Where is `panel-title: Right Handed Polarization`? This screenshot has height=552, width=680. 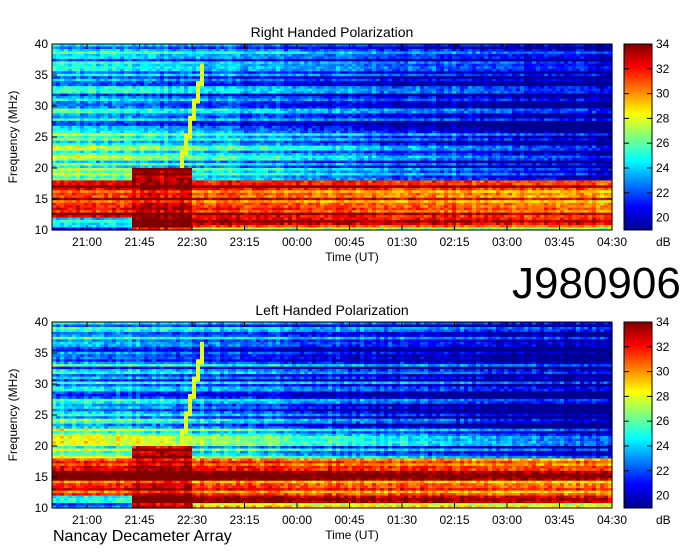
panel-title: Right Handed Polarization is located at coordinates (332, 32).